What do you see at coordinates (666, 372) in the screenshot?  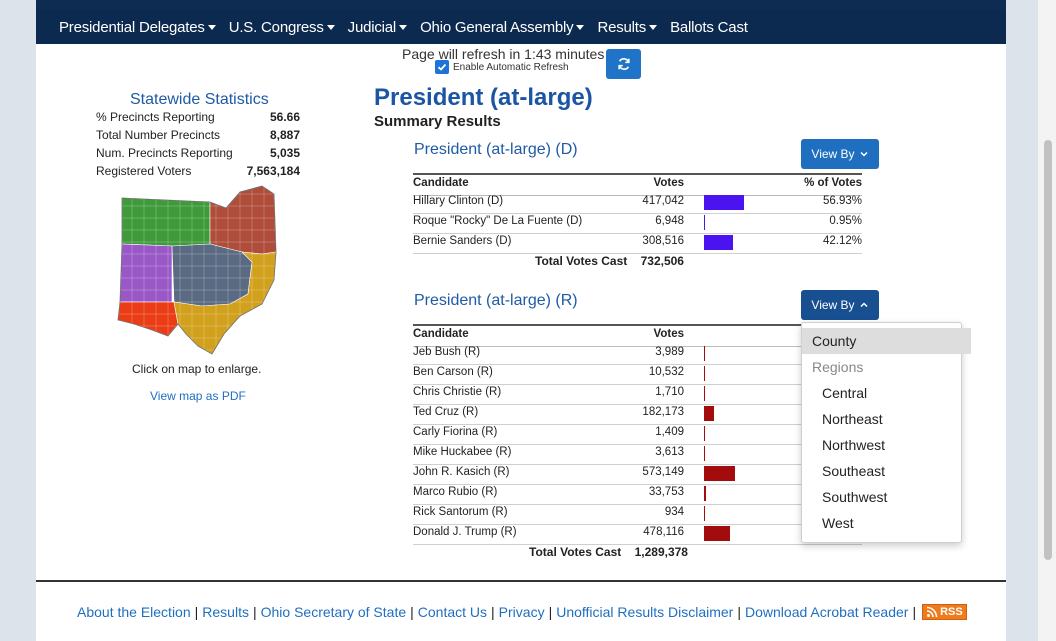 I see `candidate-votes: 10,532` at bounding box center [666, 372].